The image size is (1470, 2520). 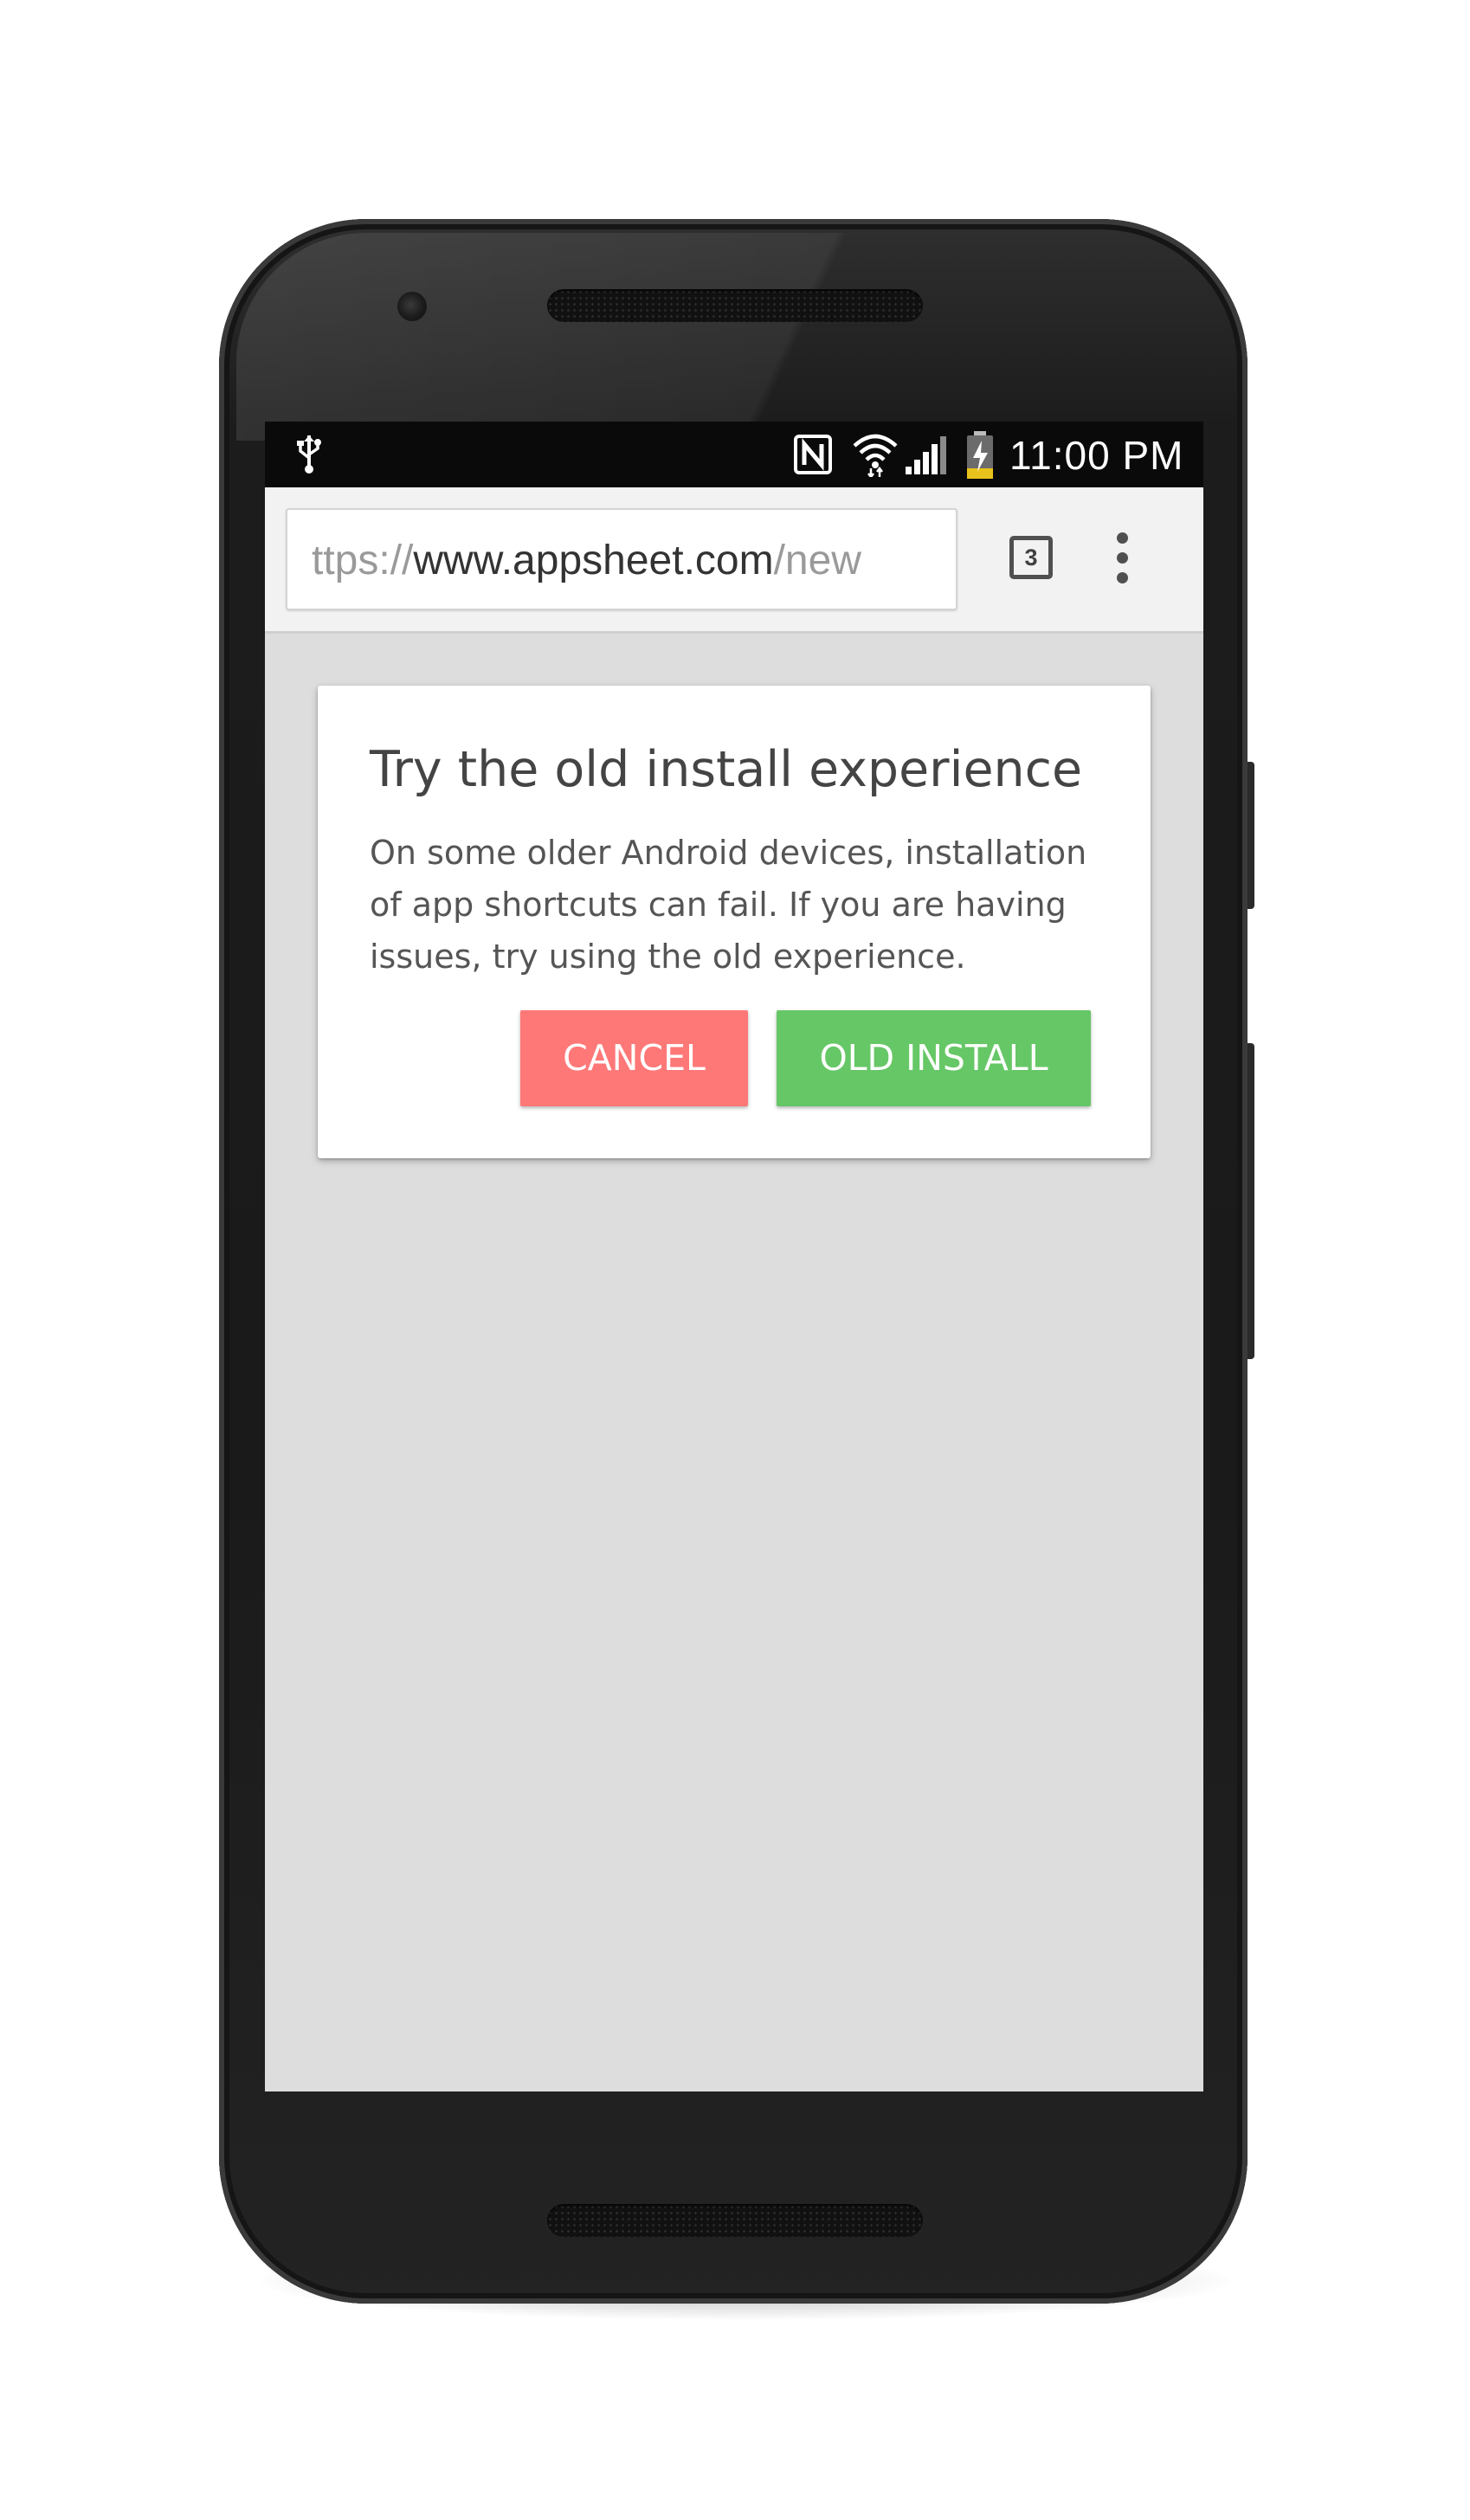 I want to click on overflow-menu-icon, so click(x=1123, y=558).